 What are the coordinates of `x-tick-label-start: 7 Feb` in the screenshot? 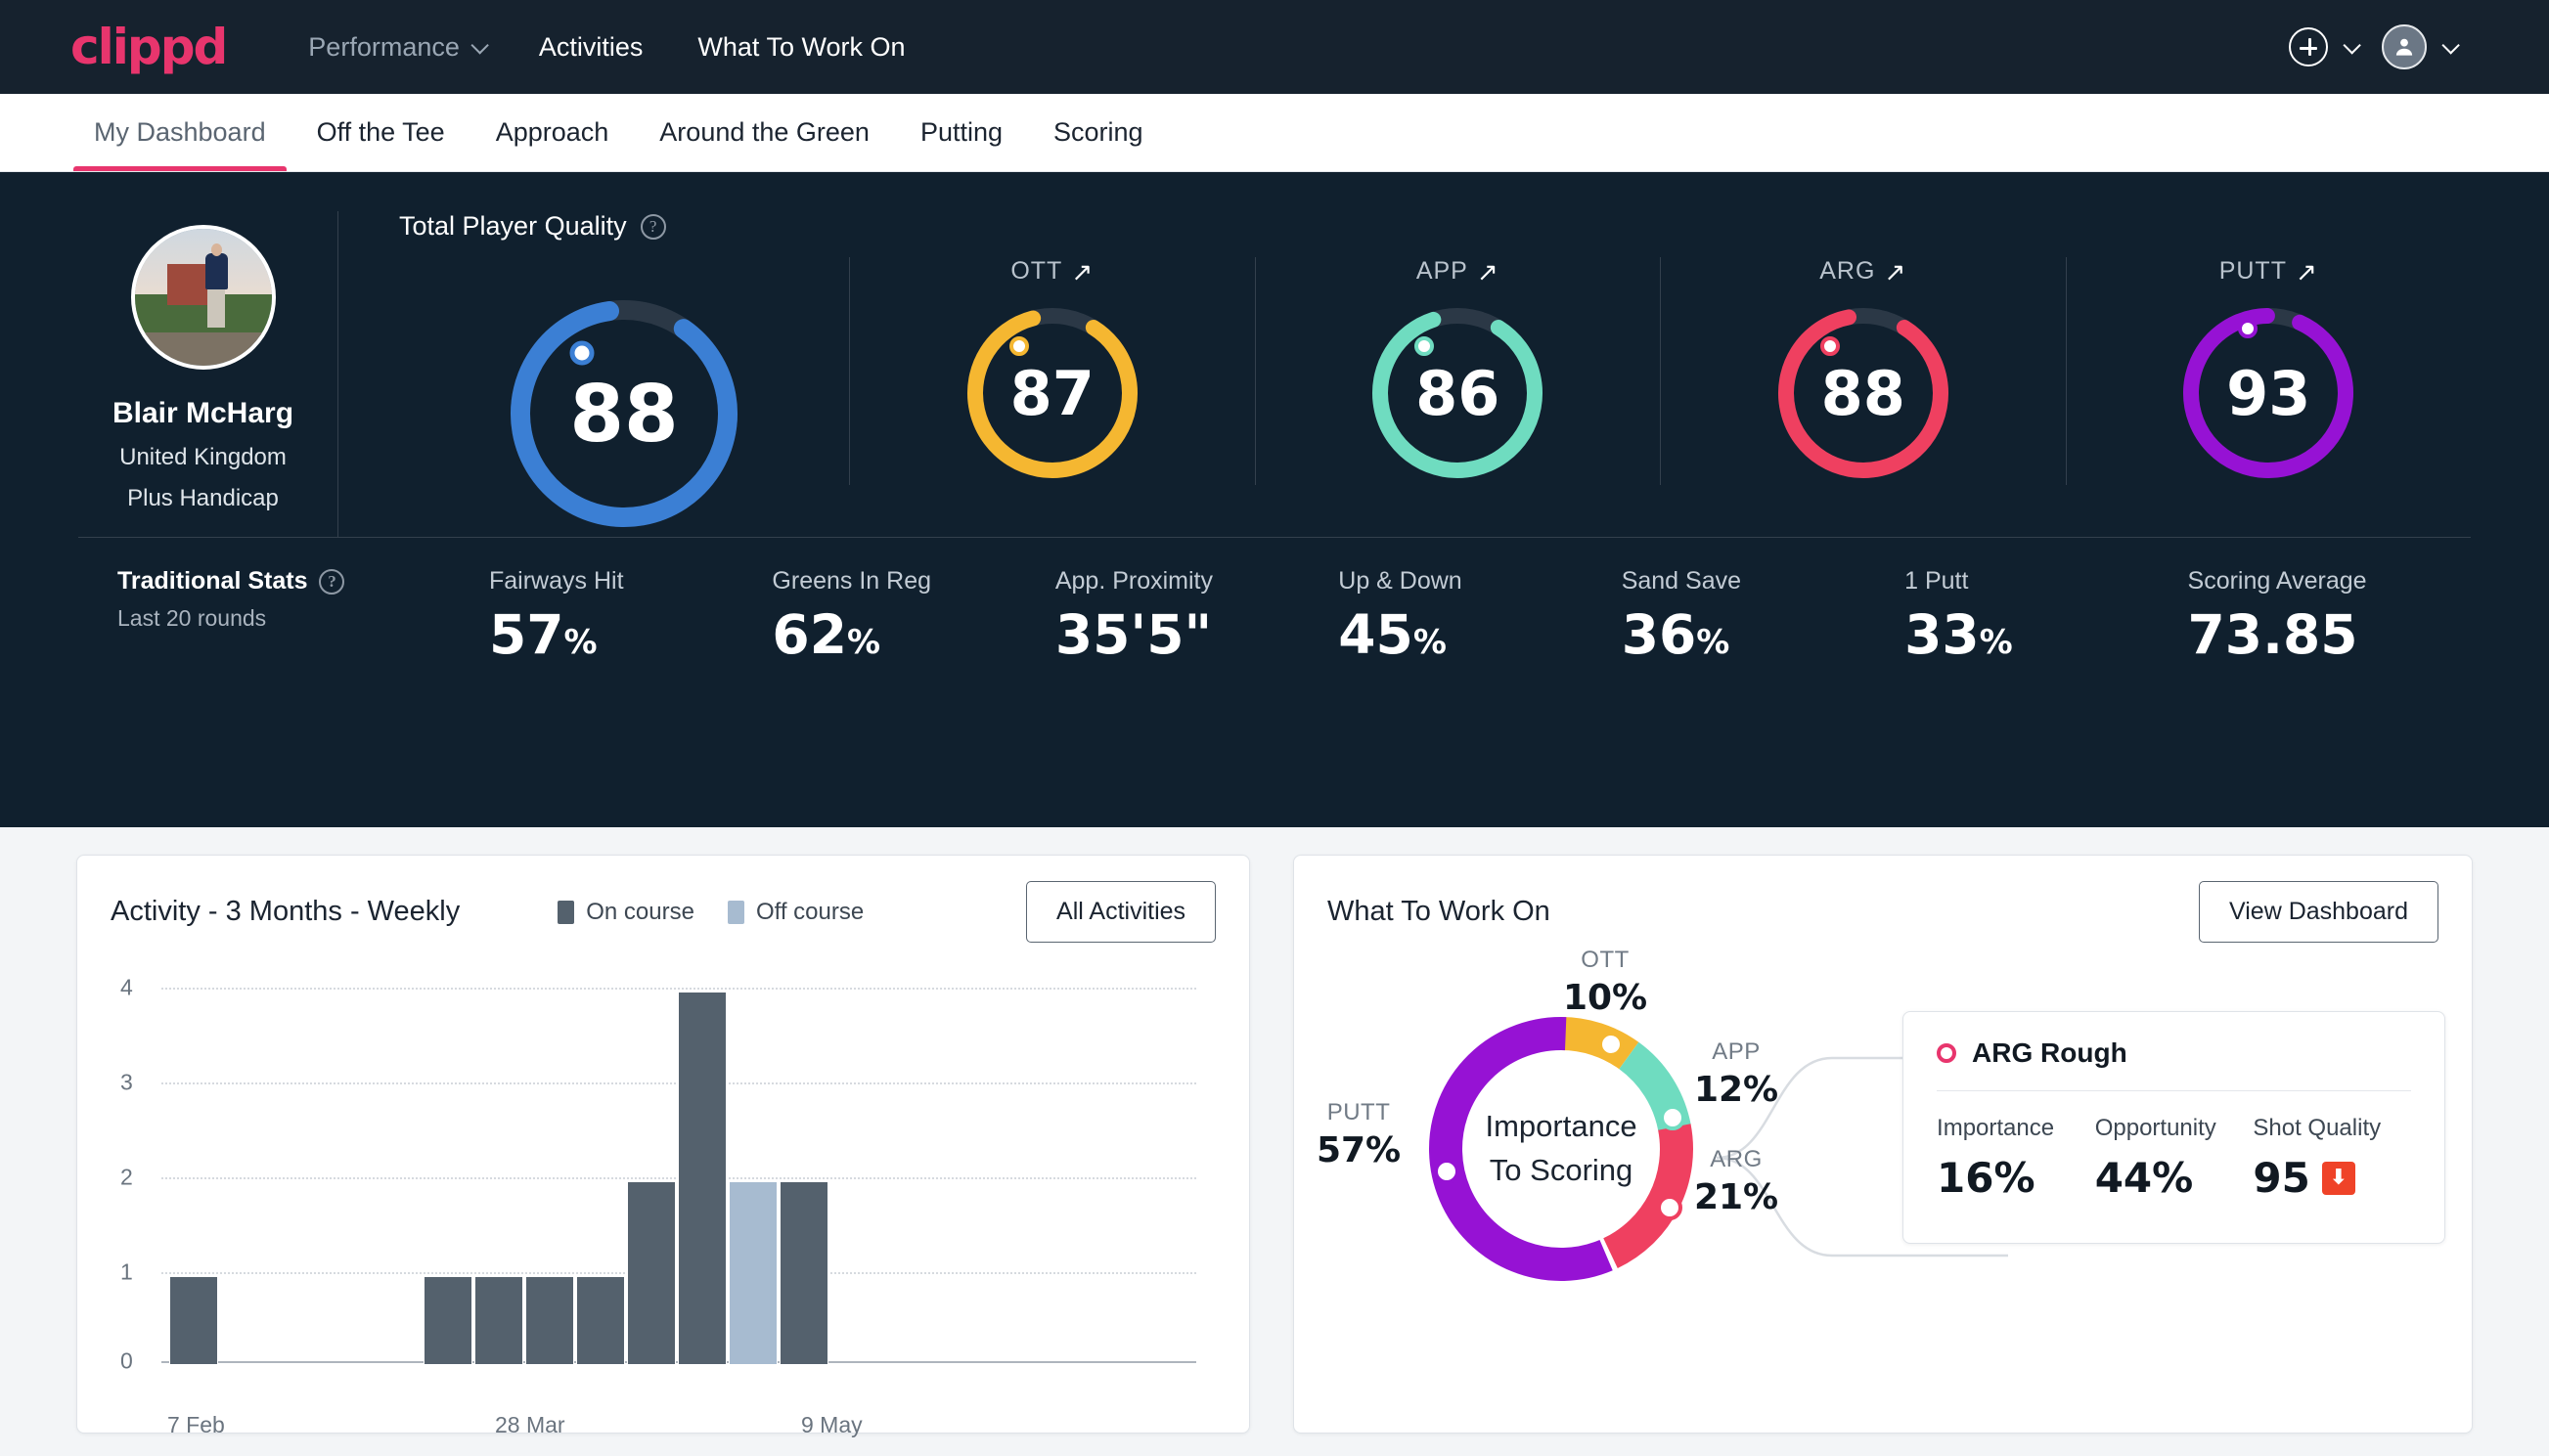 It's located at (196, 1424).